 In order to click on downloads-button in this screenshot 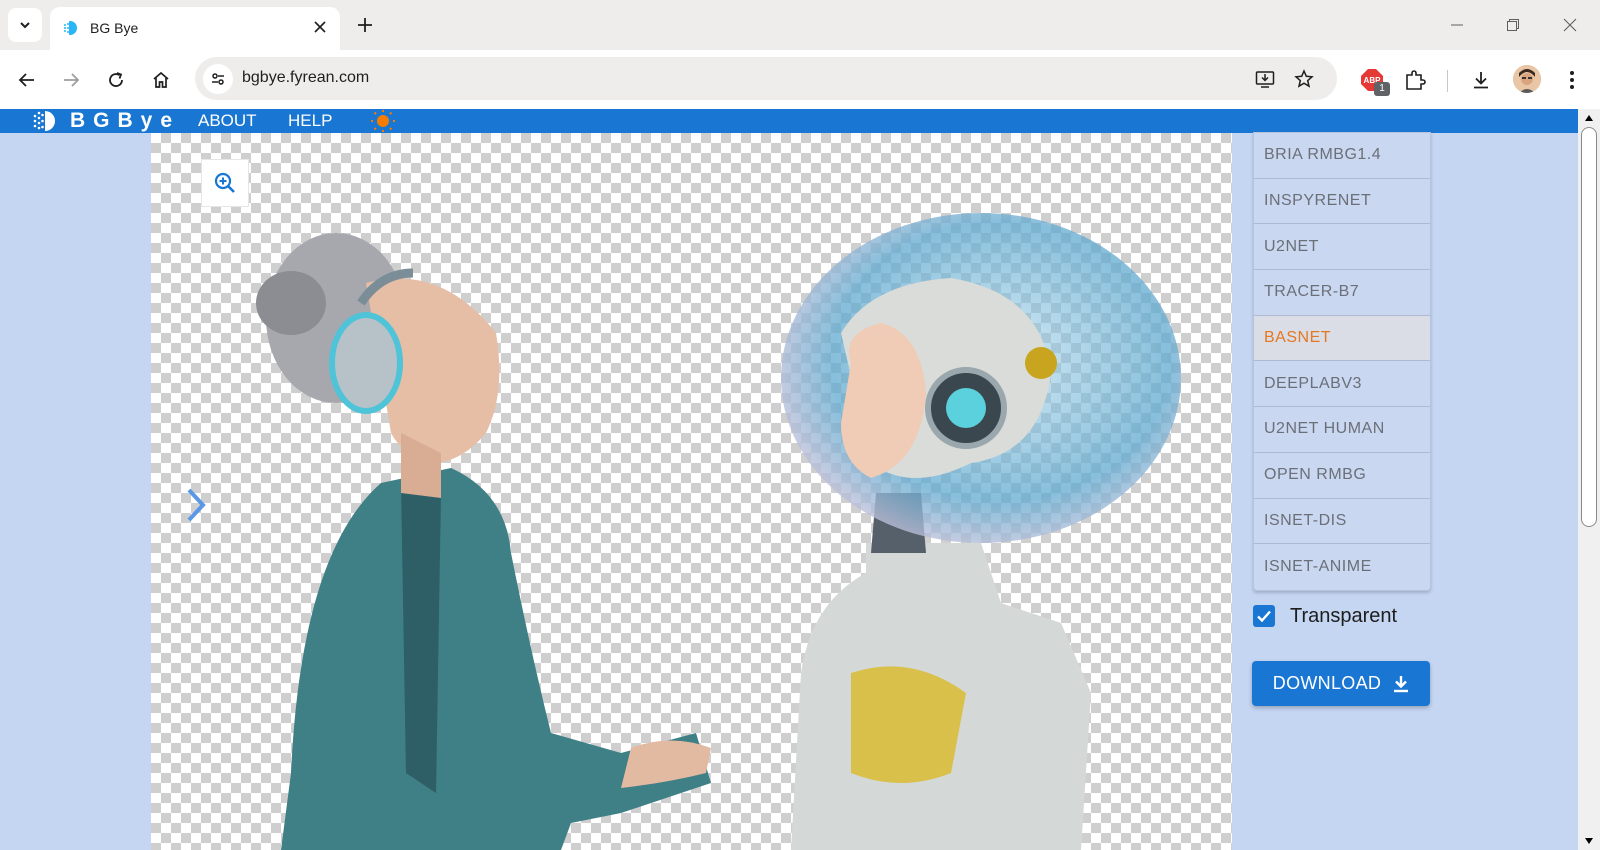, I will do `click(1481, 80)`.